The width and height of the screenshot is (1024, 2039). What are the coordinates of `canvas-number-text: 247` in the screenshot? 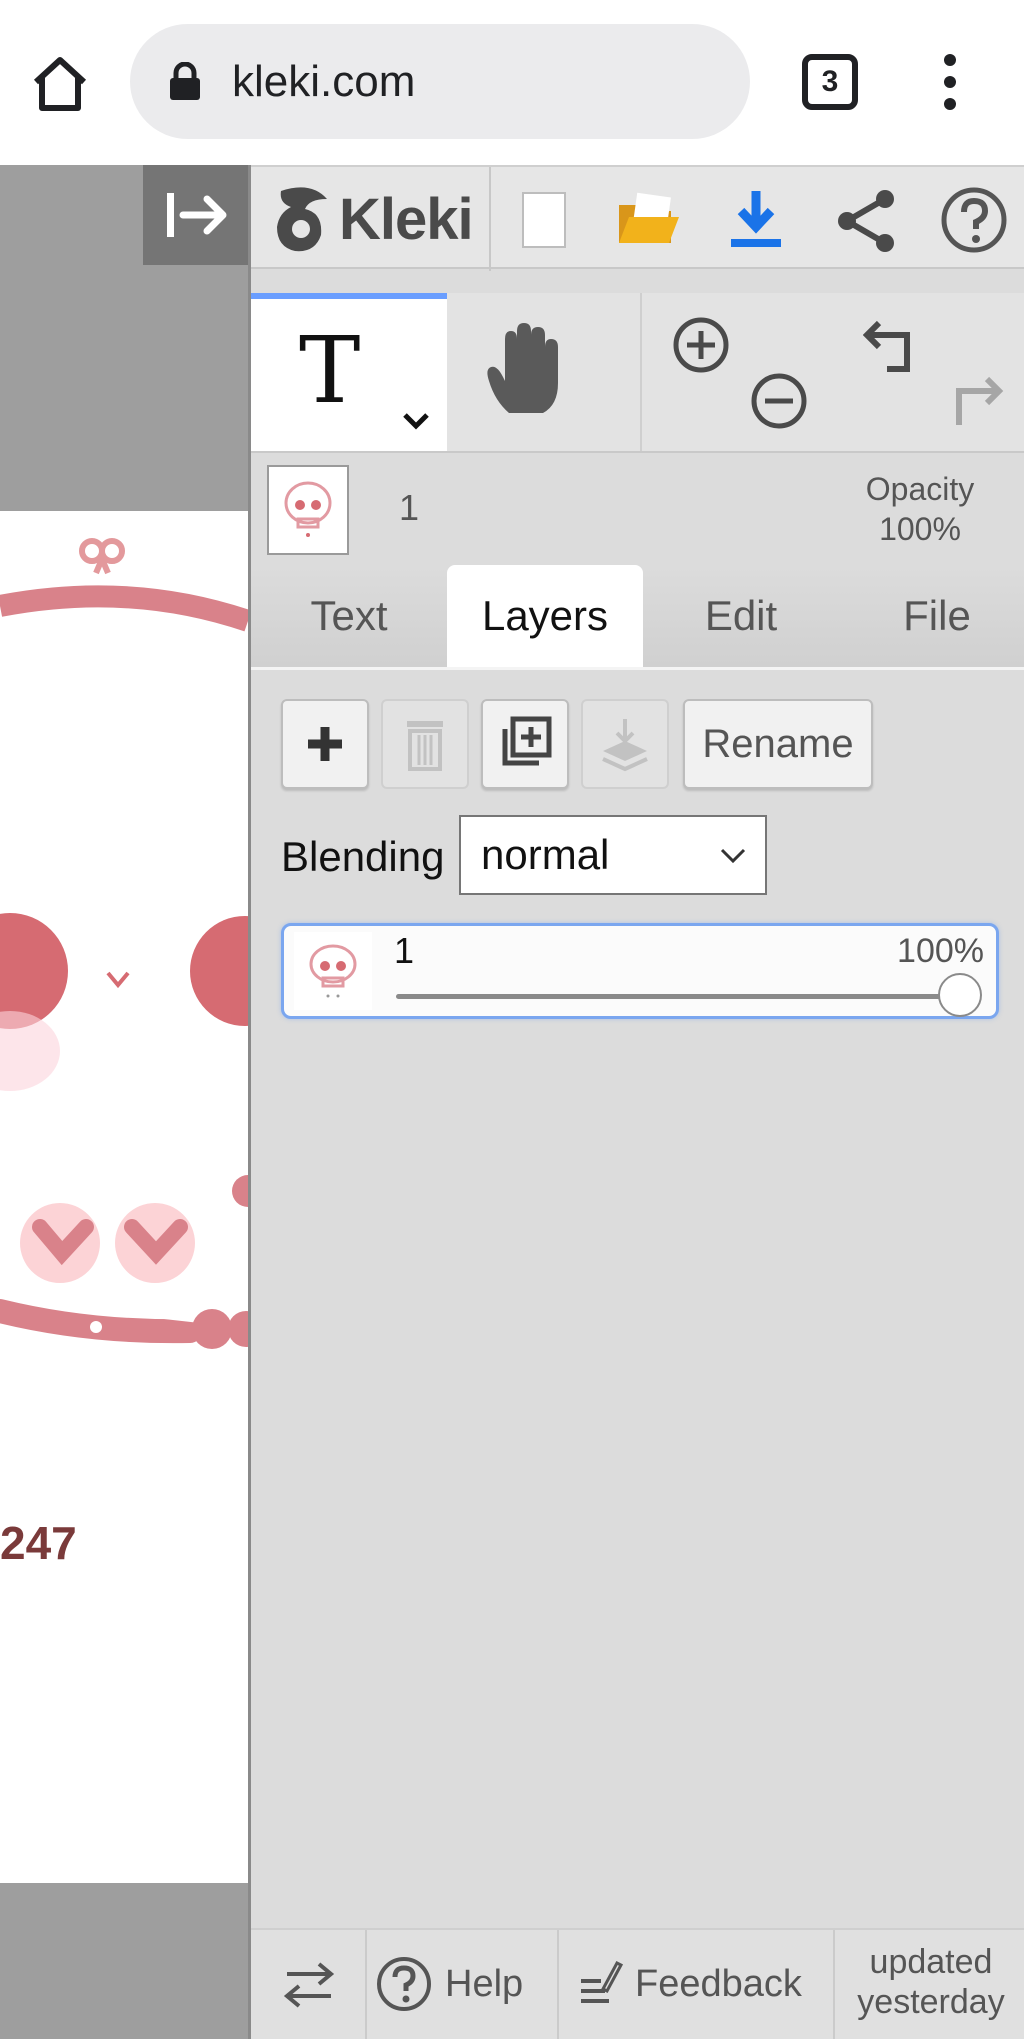 It's located at (38, 1543).